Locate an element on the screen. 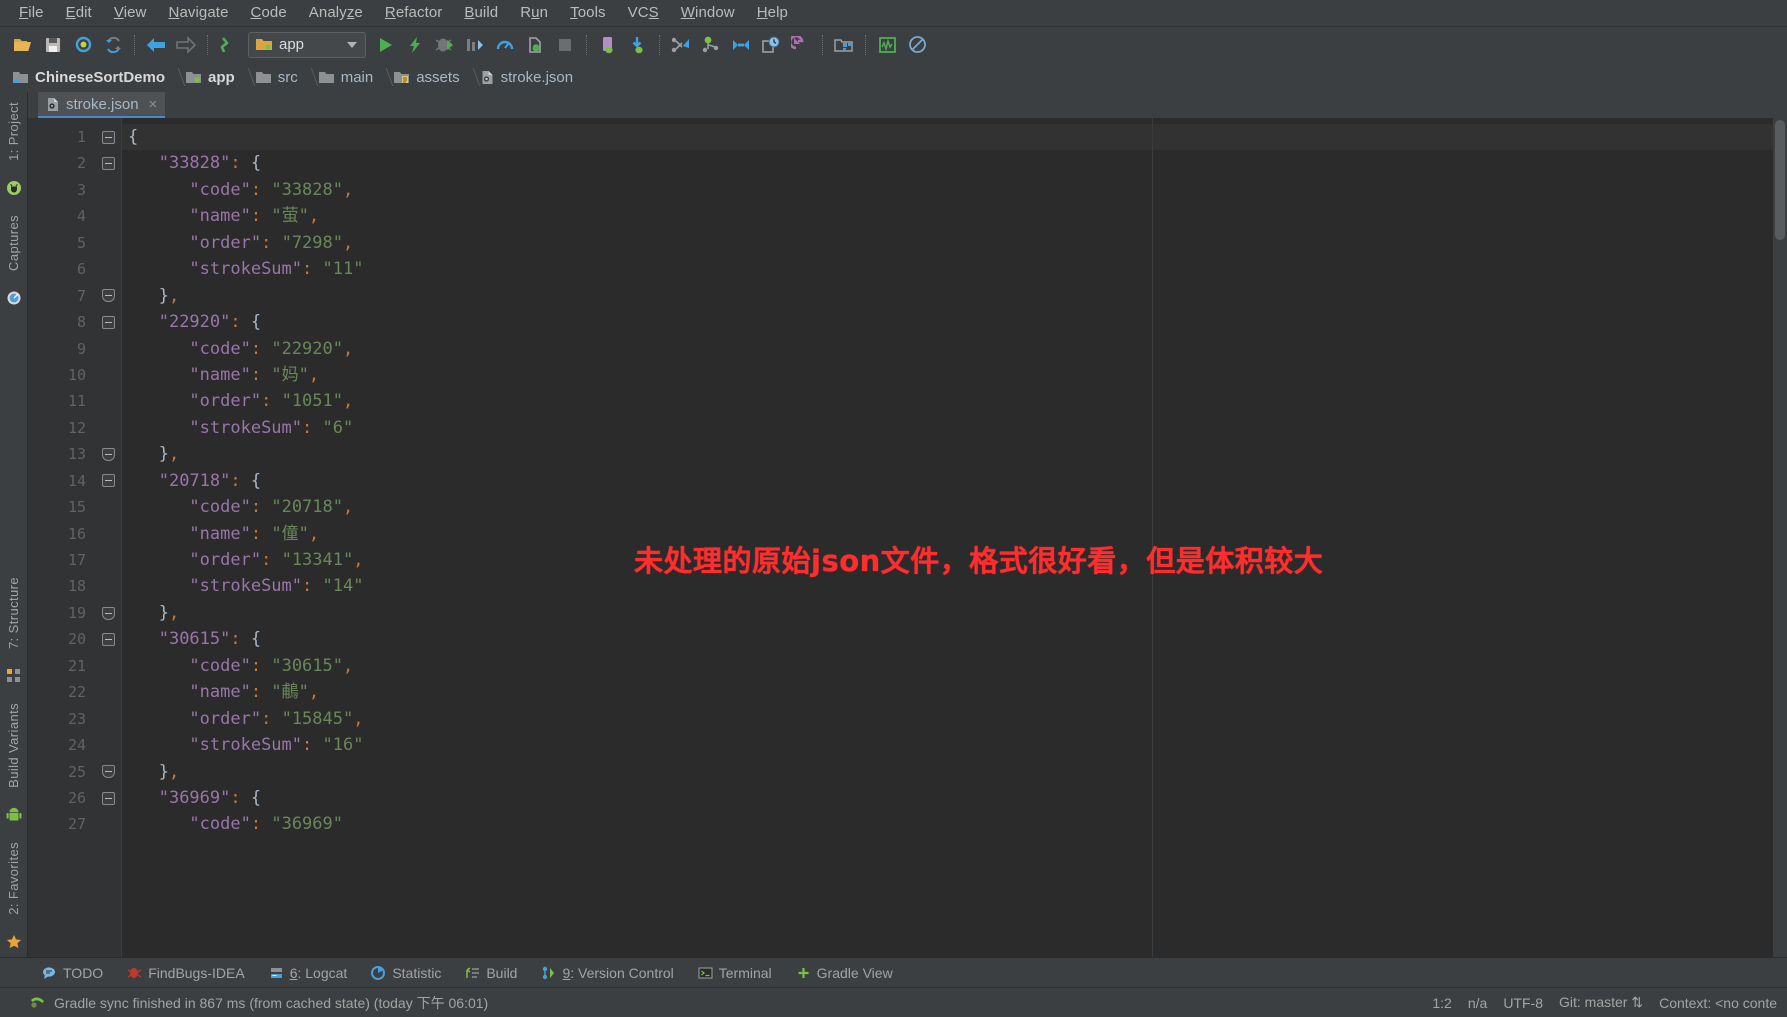 Image resolution: width=1787 pixels, height=1017 pixels. git-branch-widget: Git: master ⇅ is located at coordinates (1601, 1002).